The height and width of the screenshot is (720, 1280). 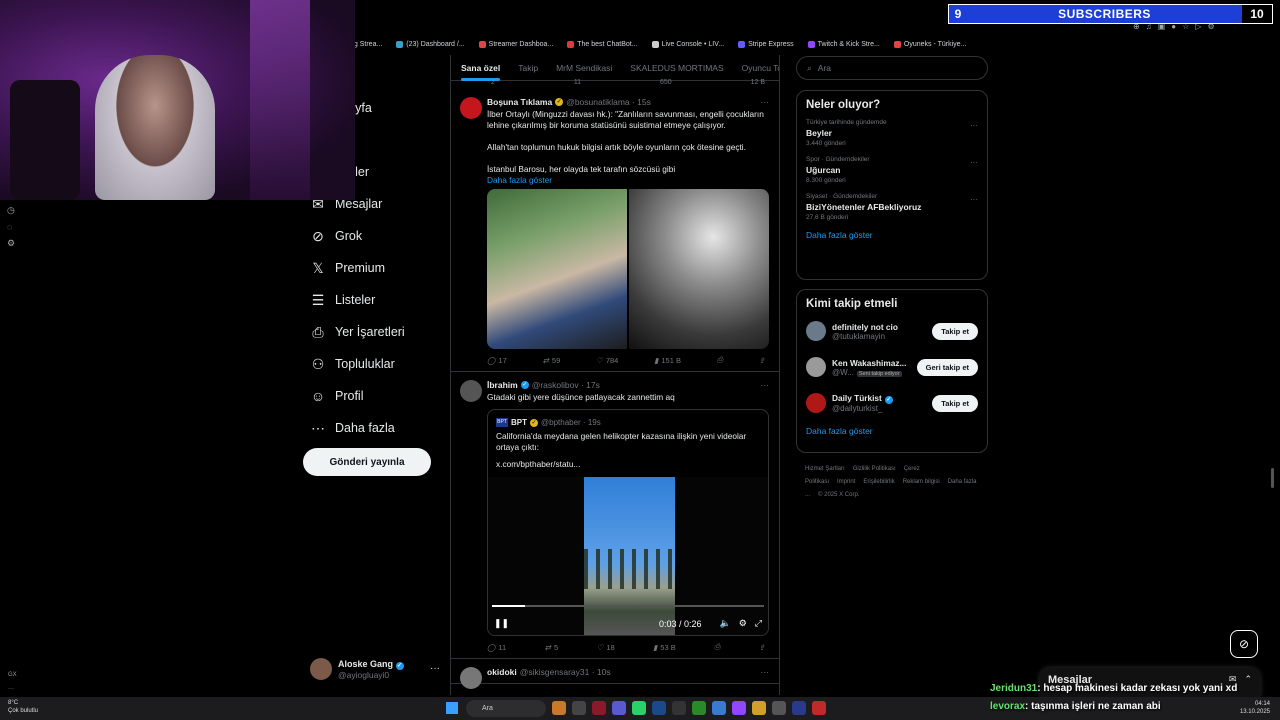 What do you see at coordinates (11, 227) in the screenshot?
I see `chat-icon: ◌` at bounding box center [11, 227].